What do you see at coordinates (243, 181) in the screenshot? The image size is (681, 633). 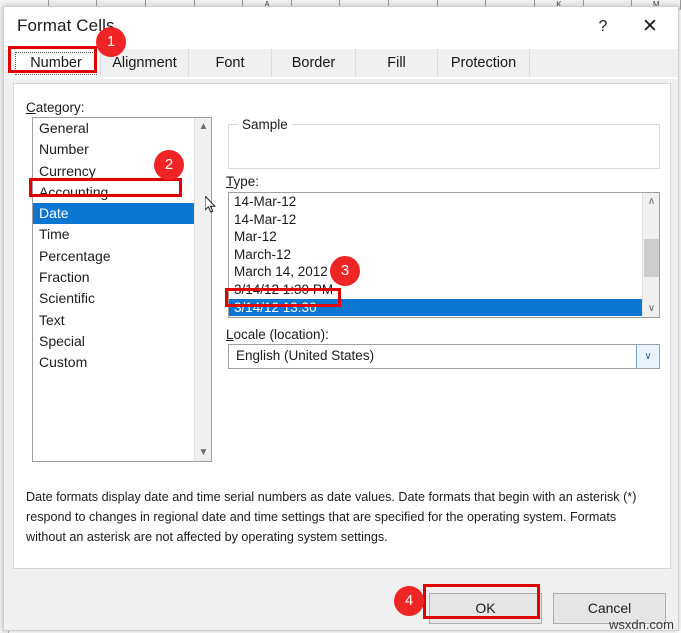 I see `type-label: Type:` at bounding box center [243, 181].